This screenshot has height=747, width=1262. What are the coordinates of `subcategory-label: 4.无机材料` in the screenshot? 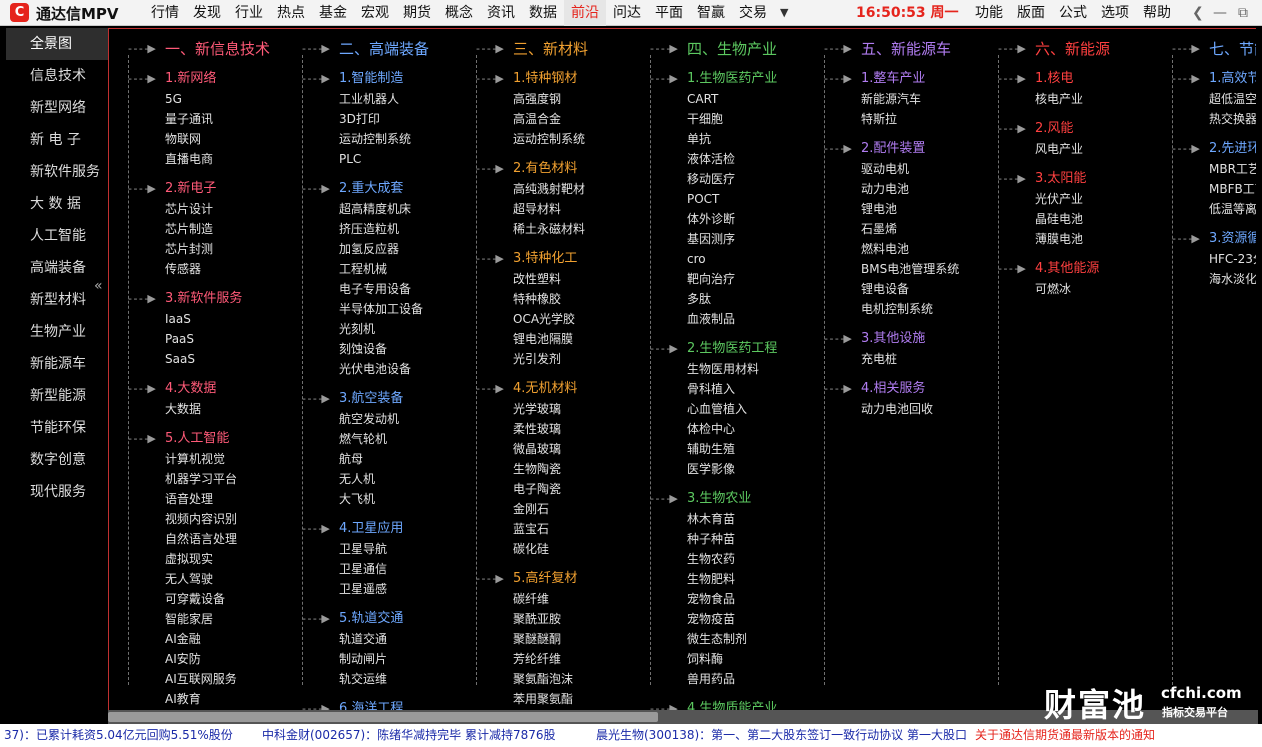 It's located at (545, 389).